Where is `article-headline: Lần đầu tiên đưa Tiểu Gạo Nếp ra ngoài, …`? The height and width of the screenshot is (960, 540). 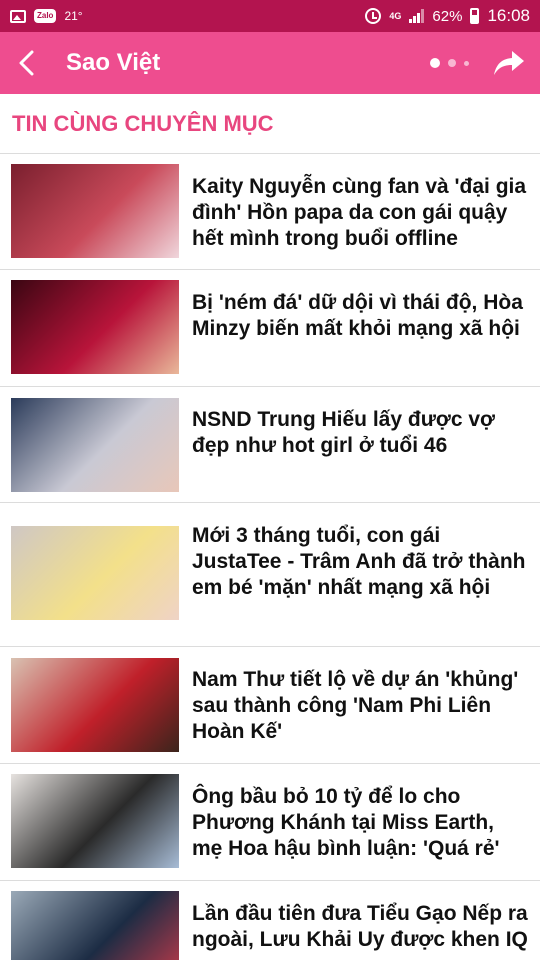 article-headline: Lần đầu tiên đưa Tiểu Gạo Nếp ra ngoài, … is located at coordinates (361, 930).